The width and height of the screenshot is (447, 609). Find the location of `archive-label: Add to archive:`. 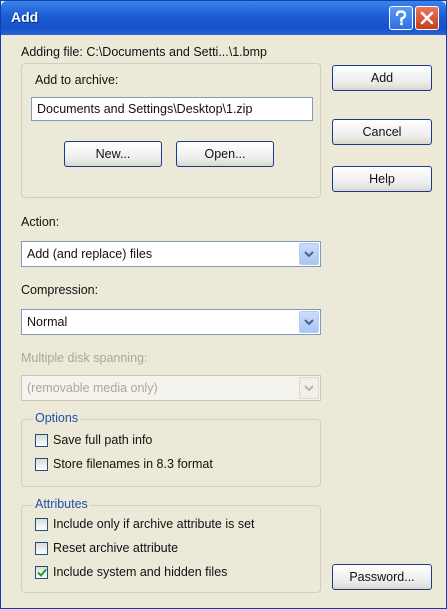

archive-label: Add to archive: is located at coordinates (77, 80).